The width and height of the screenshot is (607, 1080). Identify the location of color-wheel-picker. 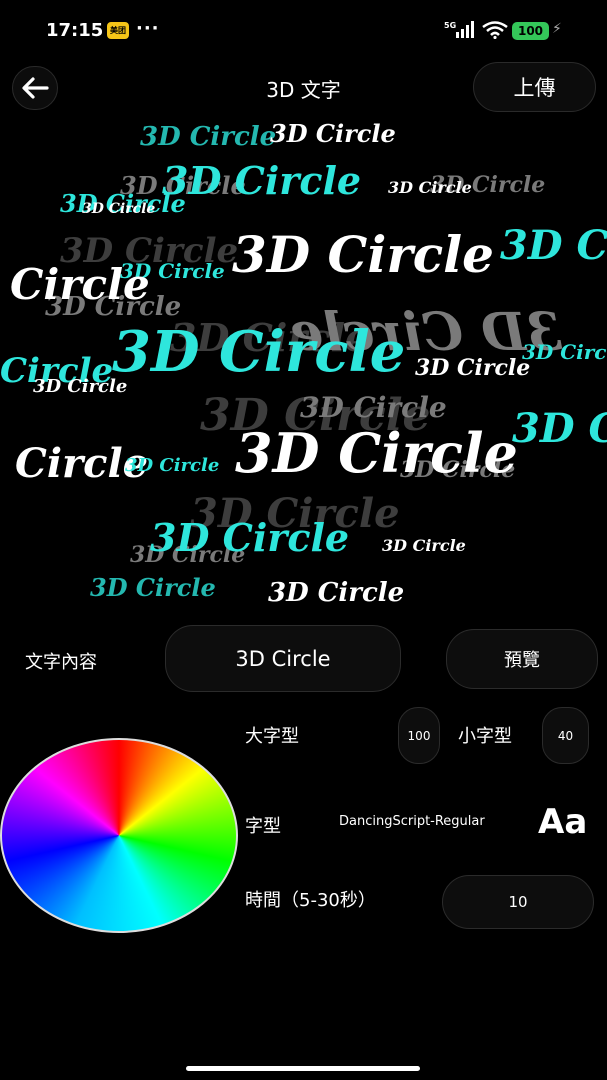
(119, 835).